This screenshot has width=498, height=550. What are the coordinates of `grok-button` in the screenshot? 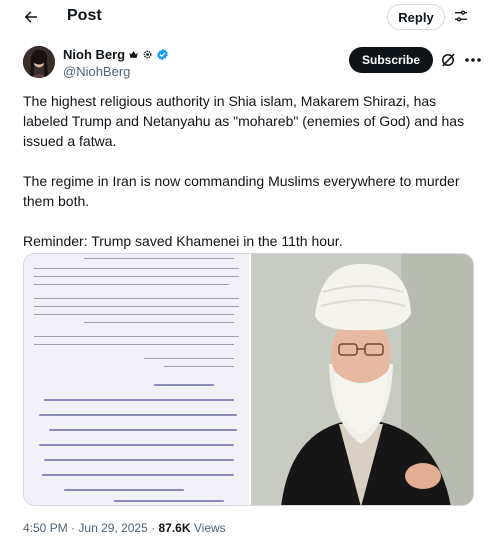 It's located at (448, 60).